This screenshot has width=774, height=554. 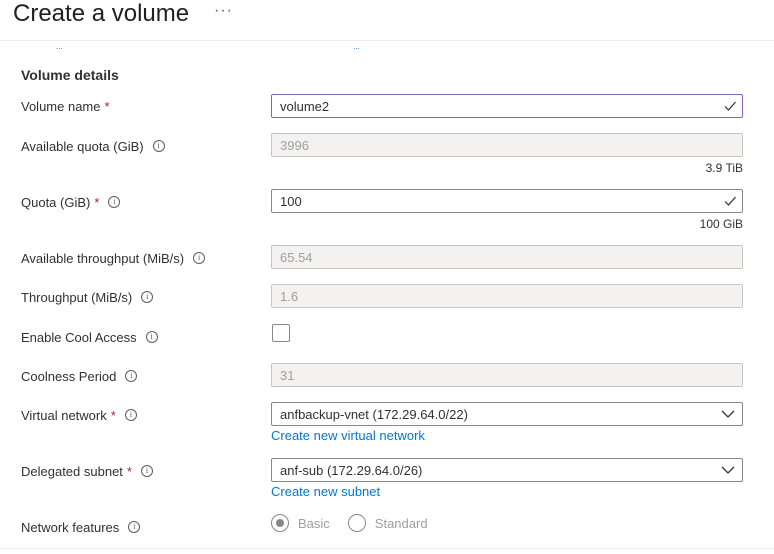 I want to click on quota-label: Quota (GiB) * i, so click(x=71, y=202).